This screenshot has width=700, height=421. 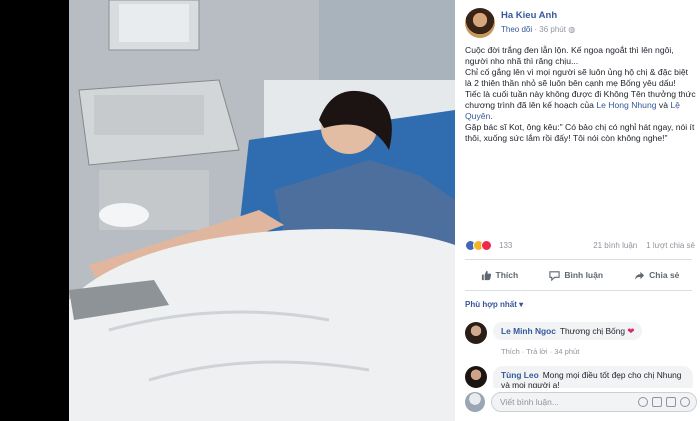 What do you see at coordinates (480, 23) in the screenshot?
I see `author-avatar` at bounding box center [480, 23].